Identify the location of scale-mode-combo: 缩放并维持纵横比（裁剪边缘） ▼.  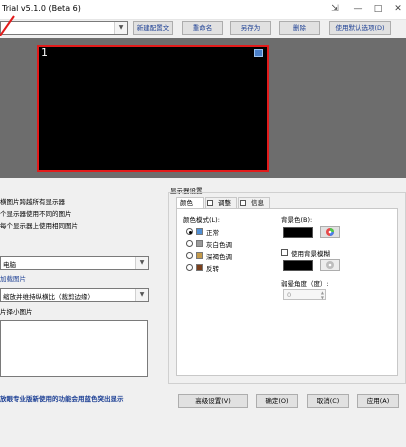
(74, 295).